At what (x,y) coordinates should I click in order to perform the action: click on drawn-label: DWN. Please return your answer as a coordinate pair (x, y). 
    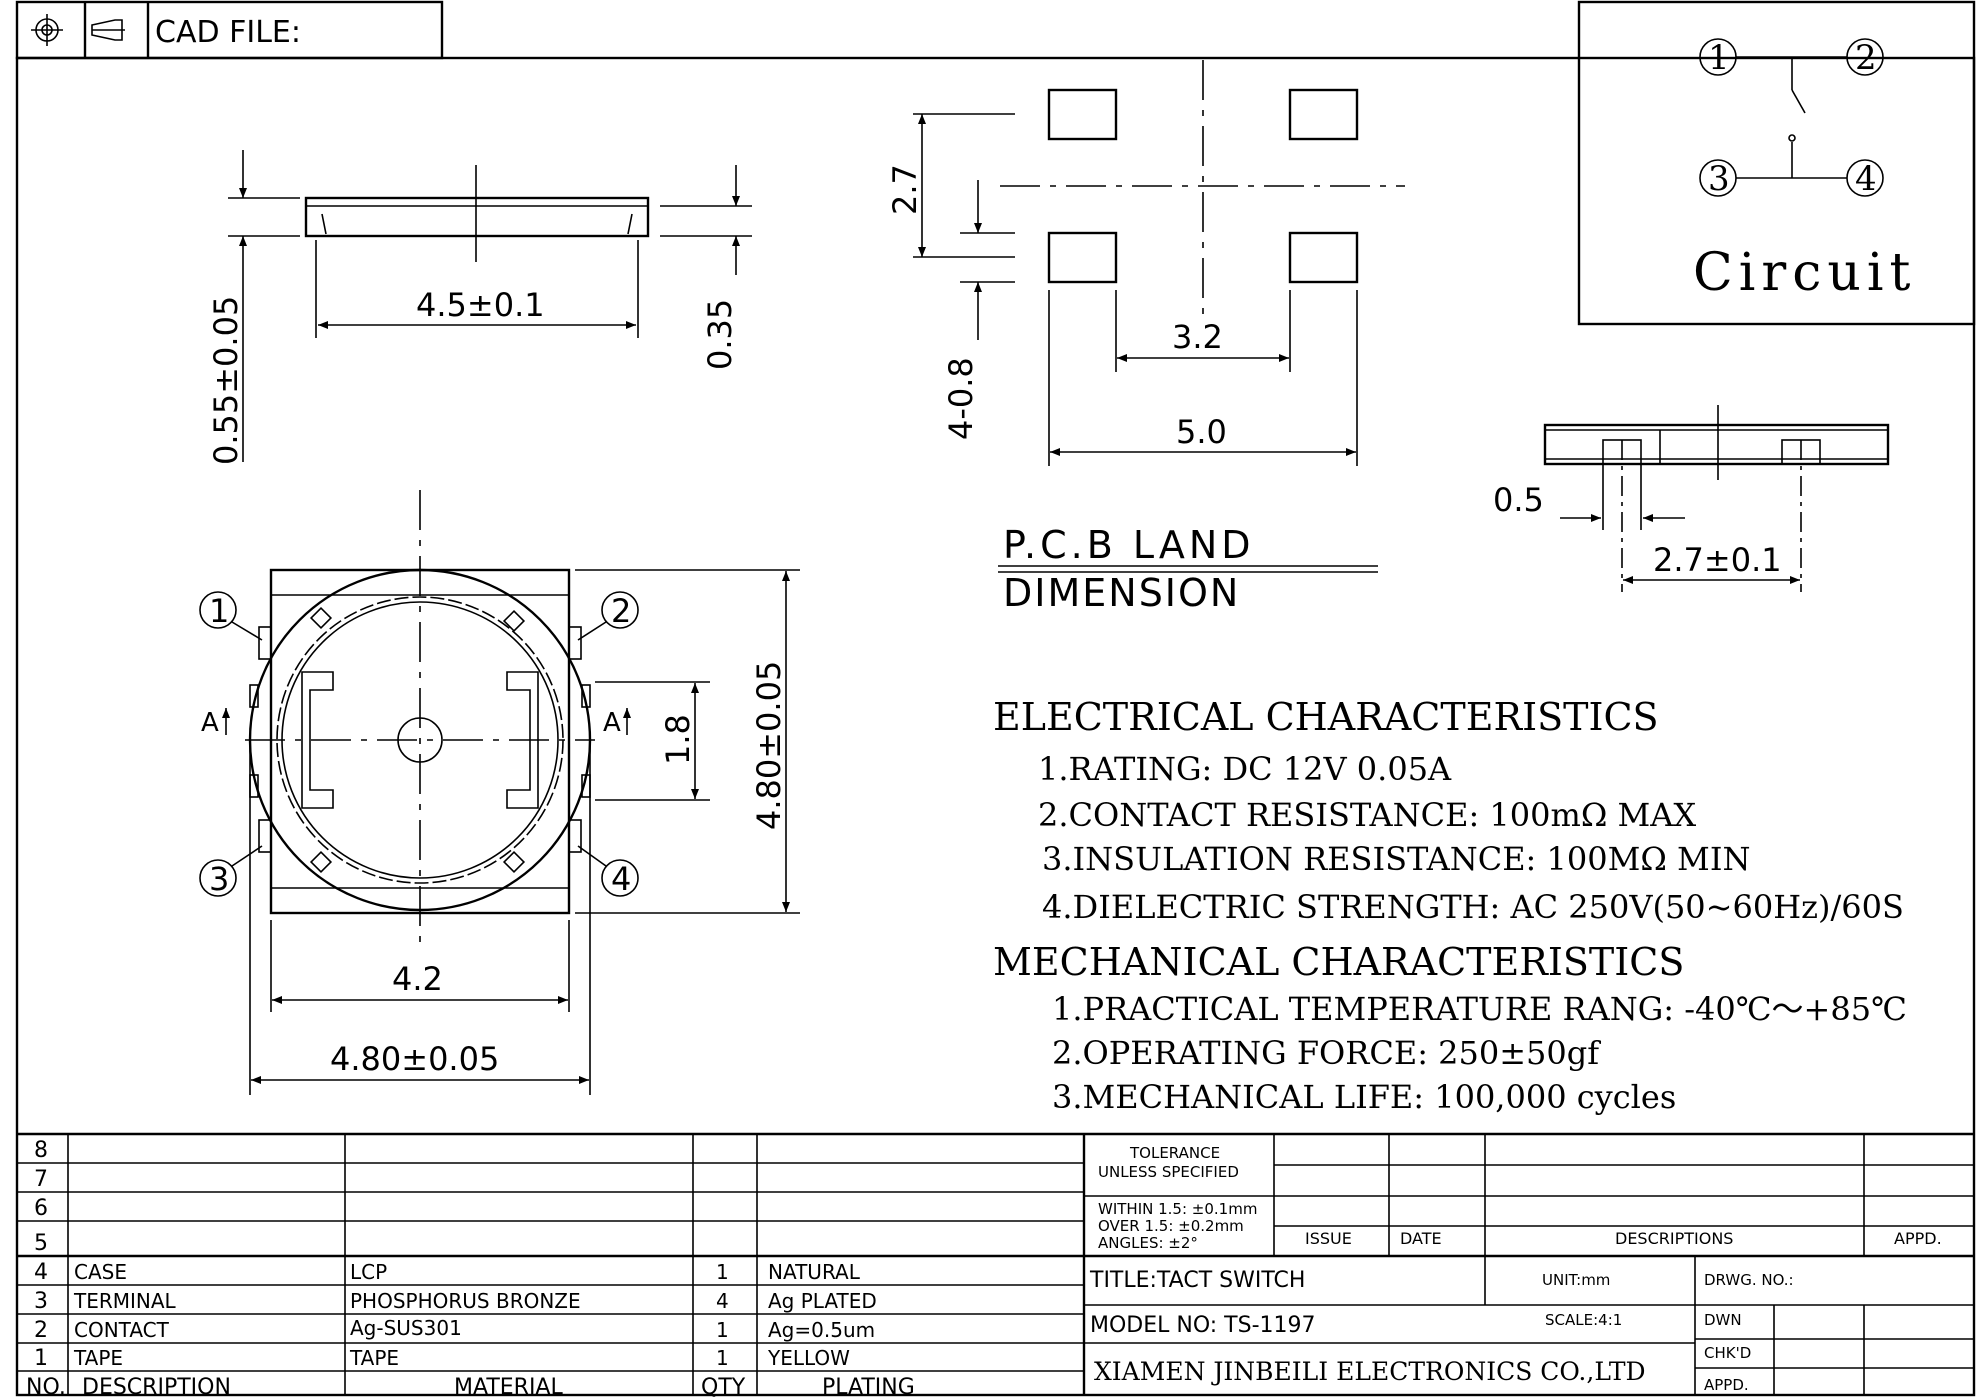
    Looking at the image, I should click on (1723, 1320).